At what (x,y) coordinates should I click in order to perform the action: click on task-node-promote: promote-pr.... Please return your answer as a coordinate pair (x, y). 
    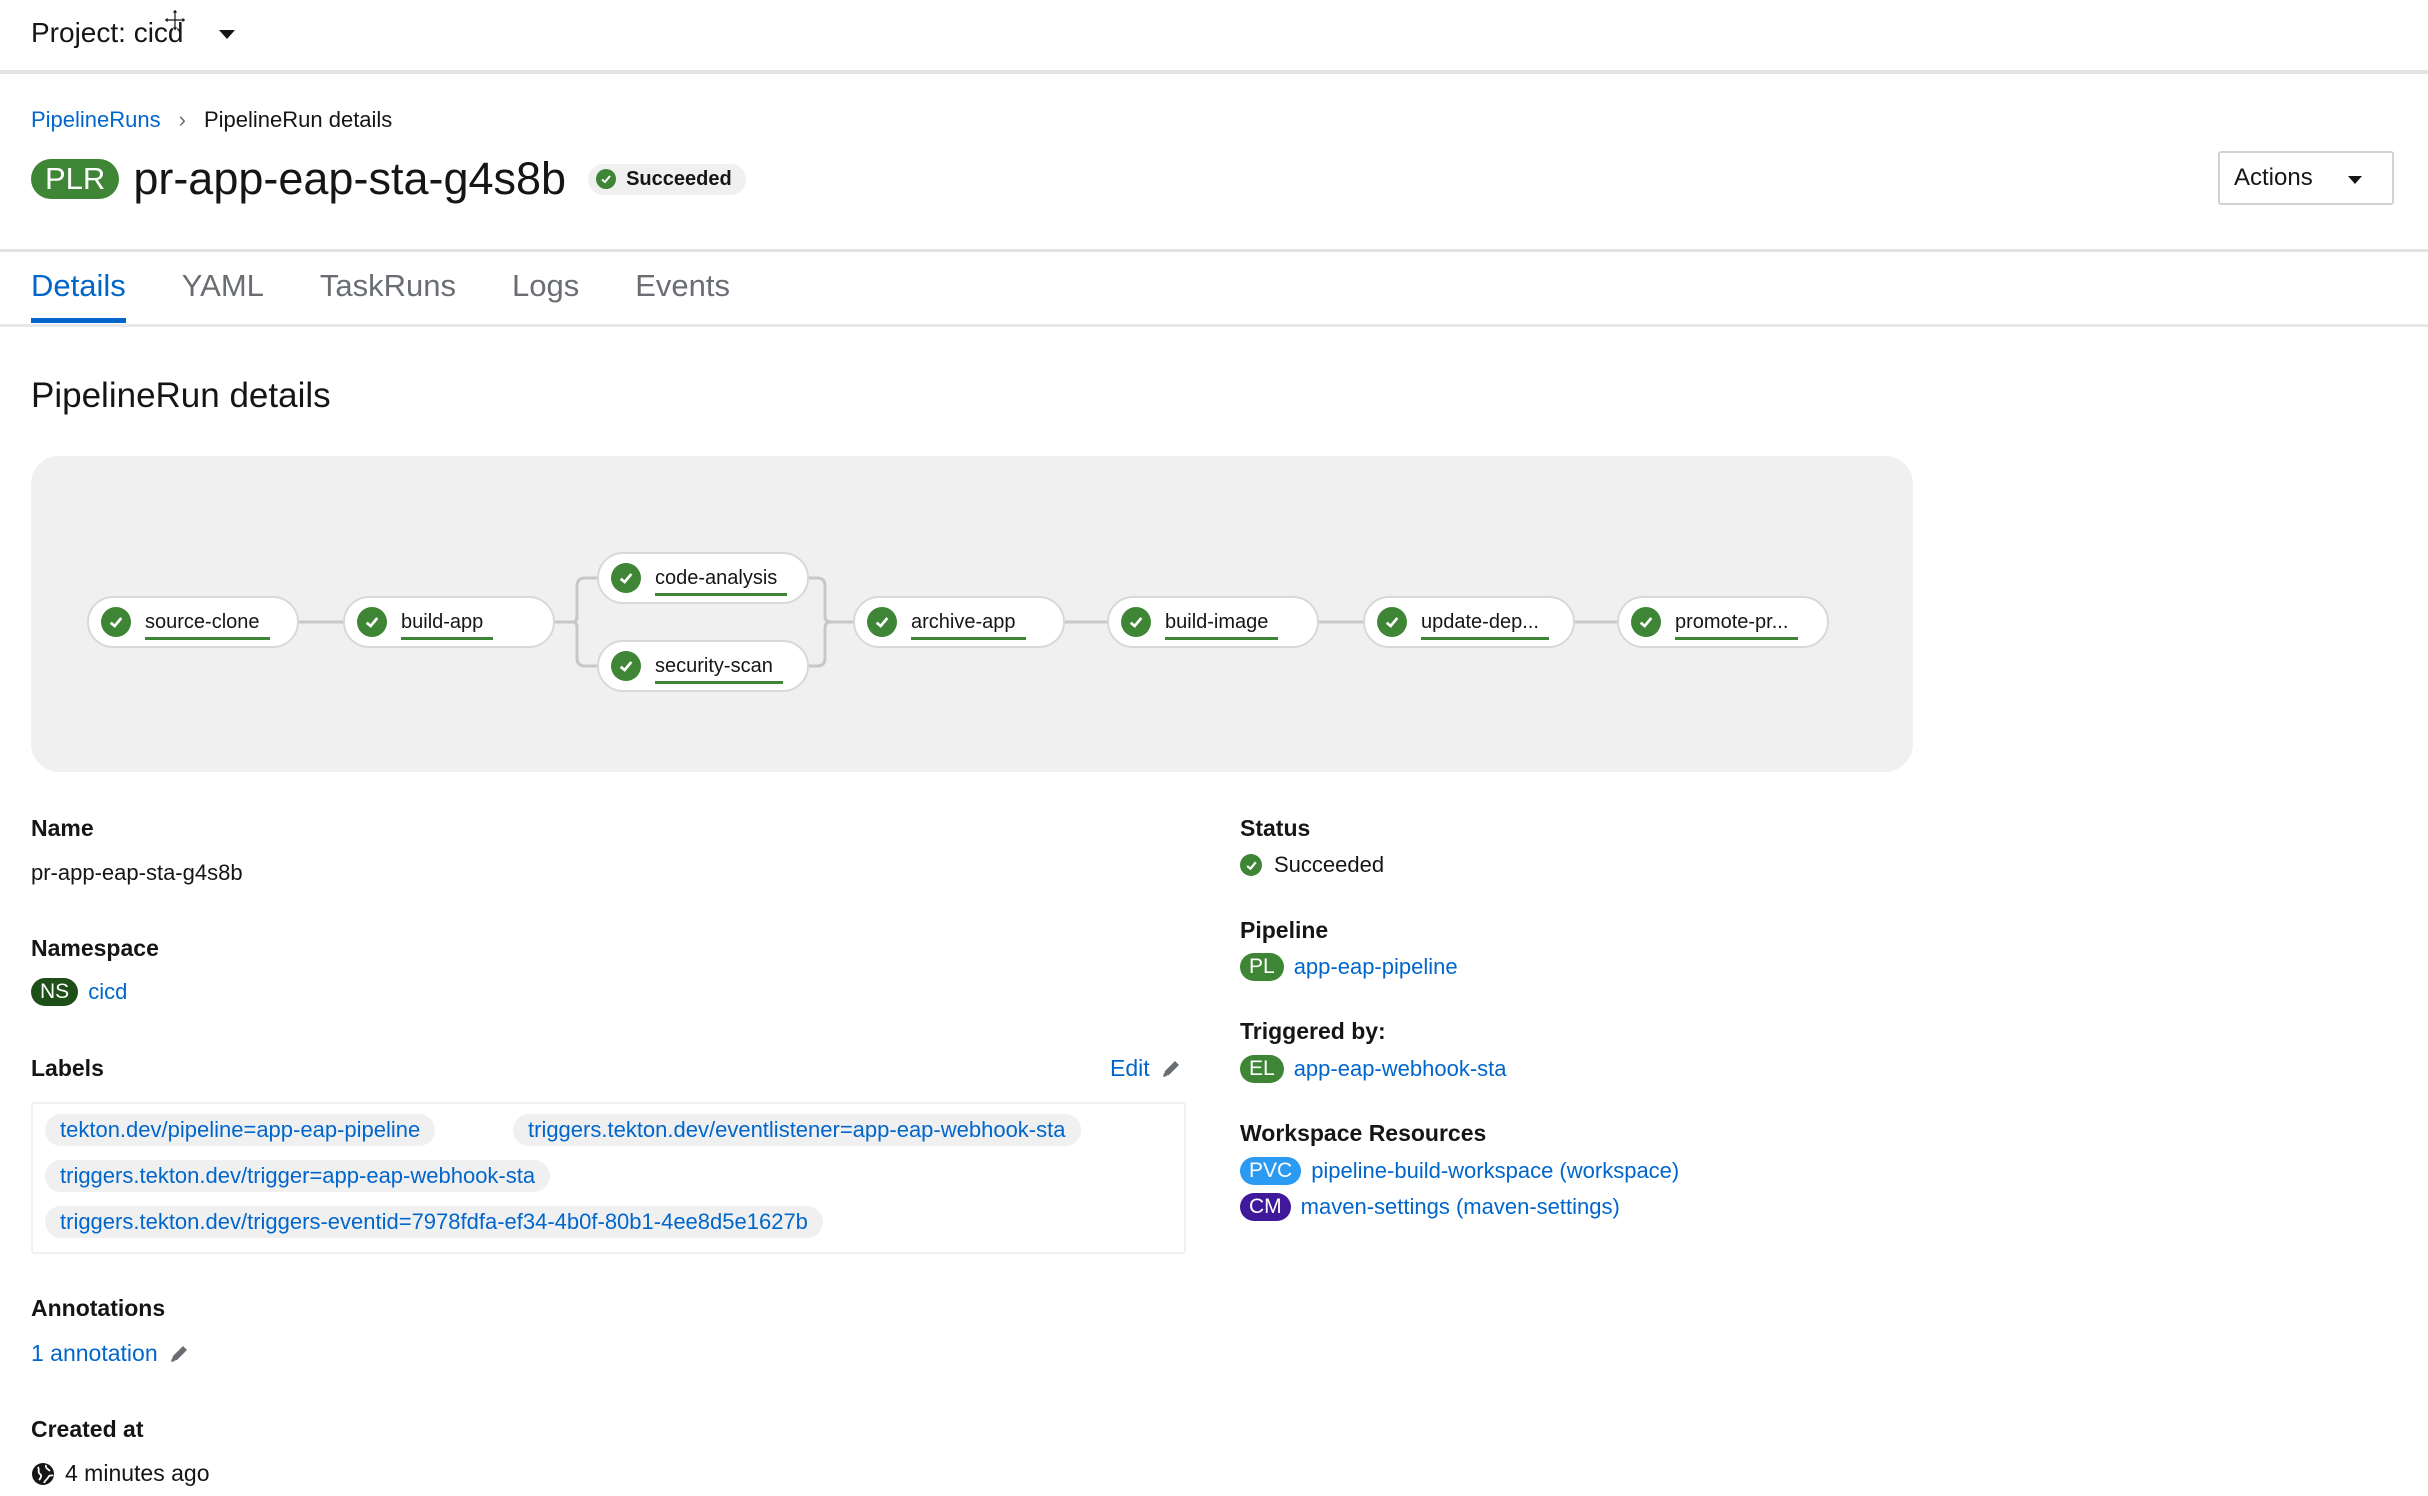
    Looking at the image, I should click on (1723, 622).